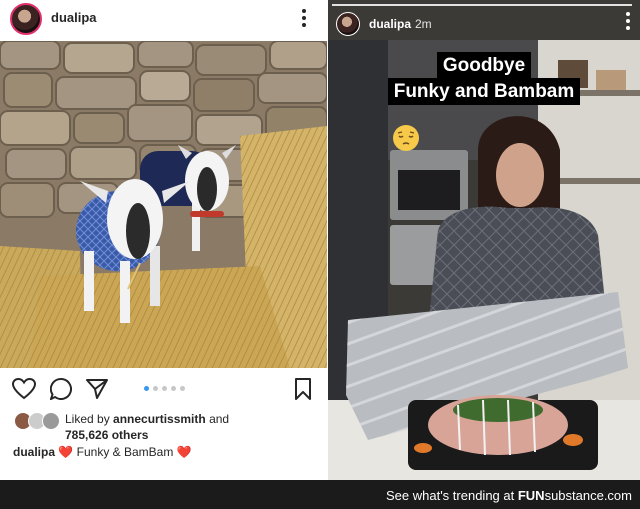  I want to click on story-progress-bar, so click(482, 5).